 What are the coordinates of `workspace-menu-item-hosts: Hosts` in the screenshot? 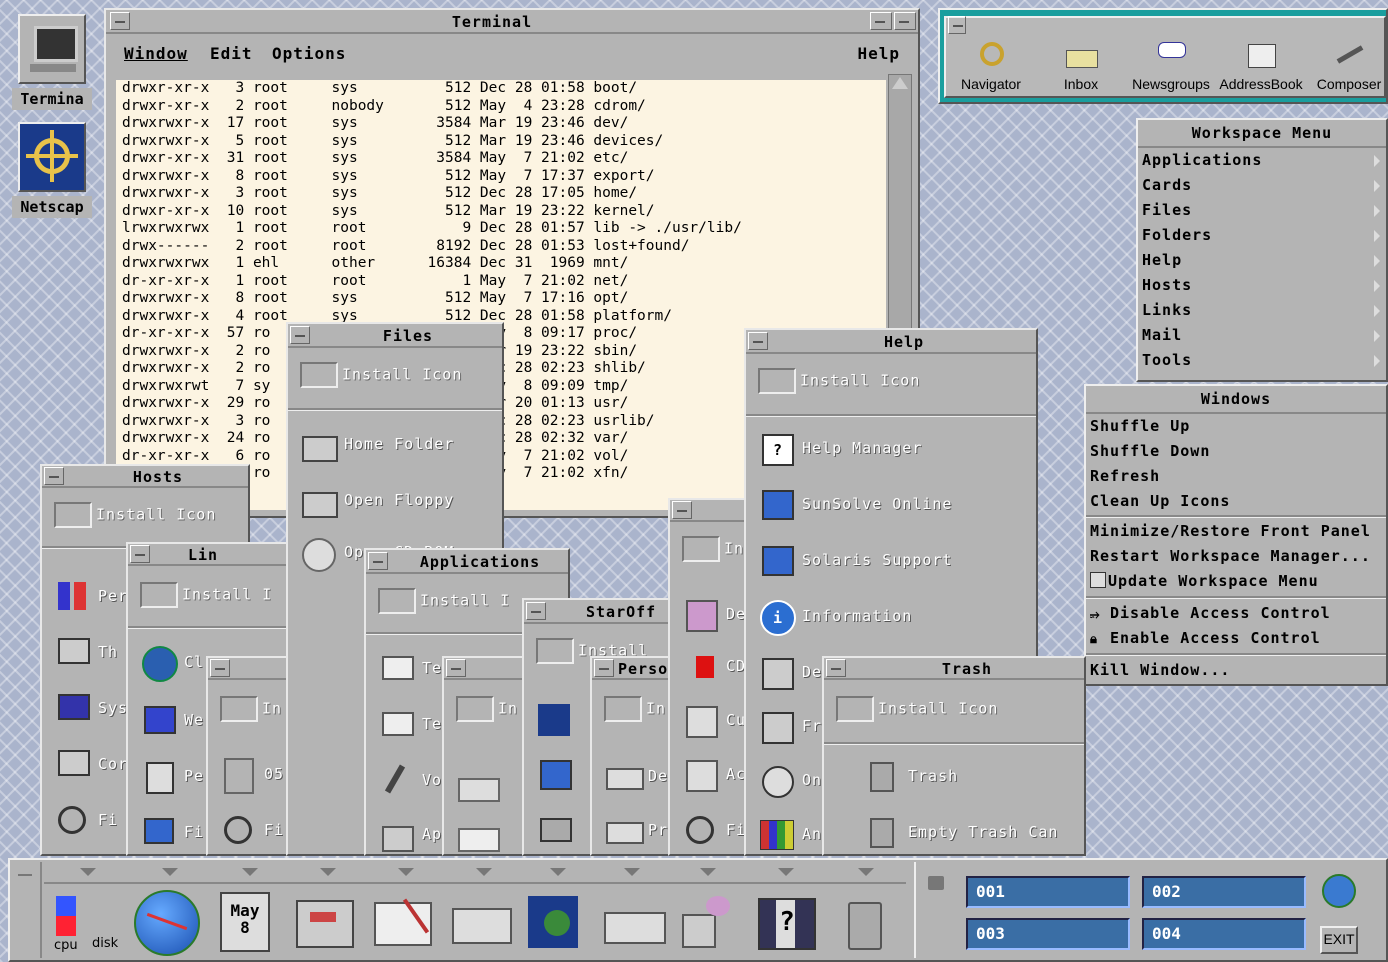 It's located at (1262, 285).